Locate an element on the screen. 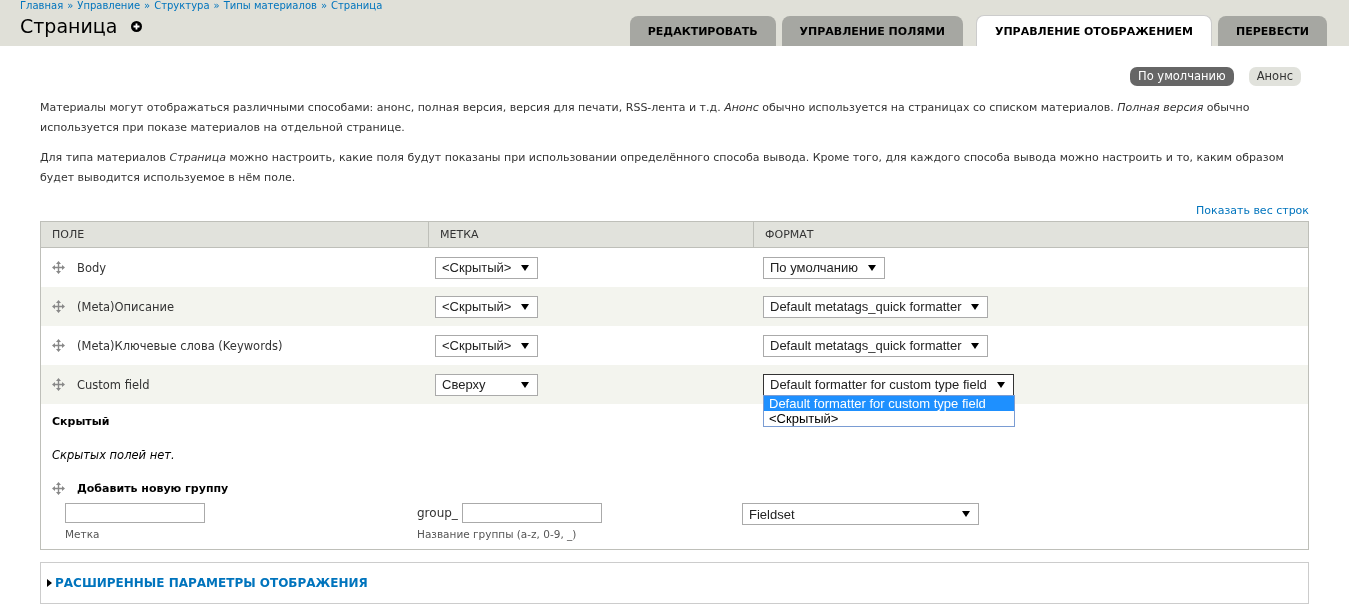 The height and width of the screenshot is (609, 1349). section-toggle-link: РАСШИРЕННЫЕ ПАРАМЕТРЫ ОТОБРАЖЕНИЯ is located at coordinates (211, 583).